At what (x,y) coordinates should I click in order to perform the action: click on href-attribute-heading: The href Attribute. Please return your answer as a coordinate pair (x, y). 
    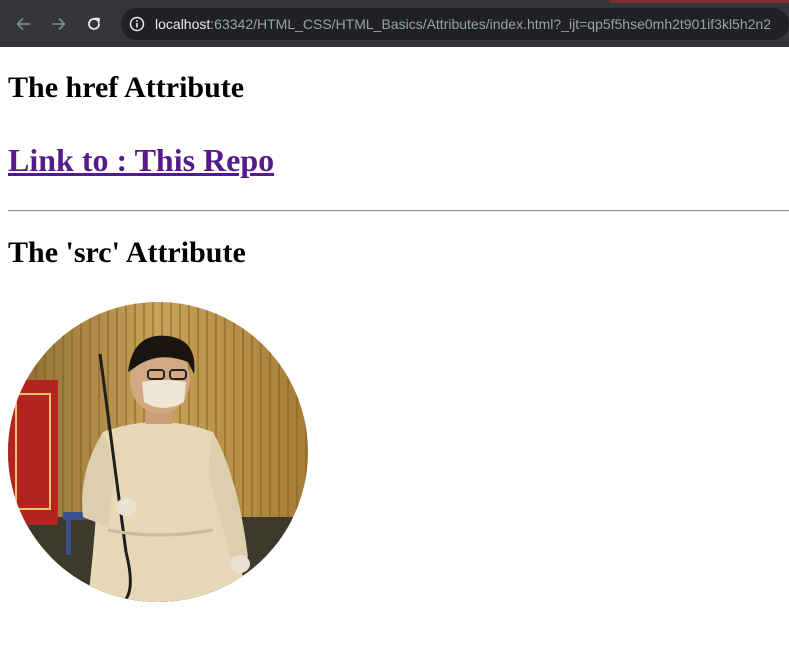
    Looking at the image, I should click on (126, 87).